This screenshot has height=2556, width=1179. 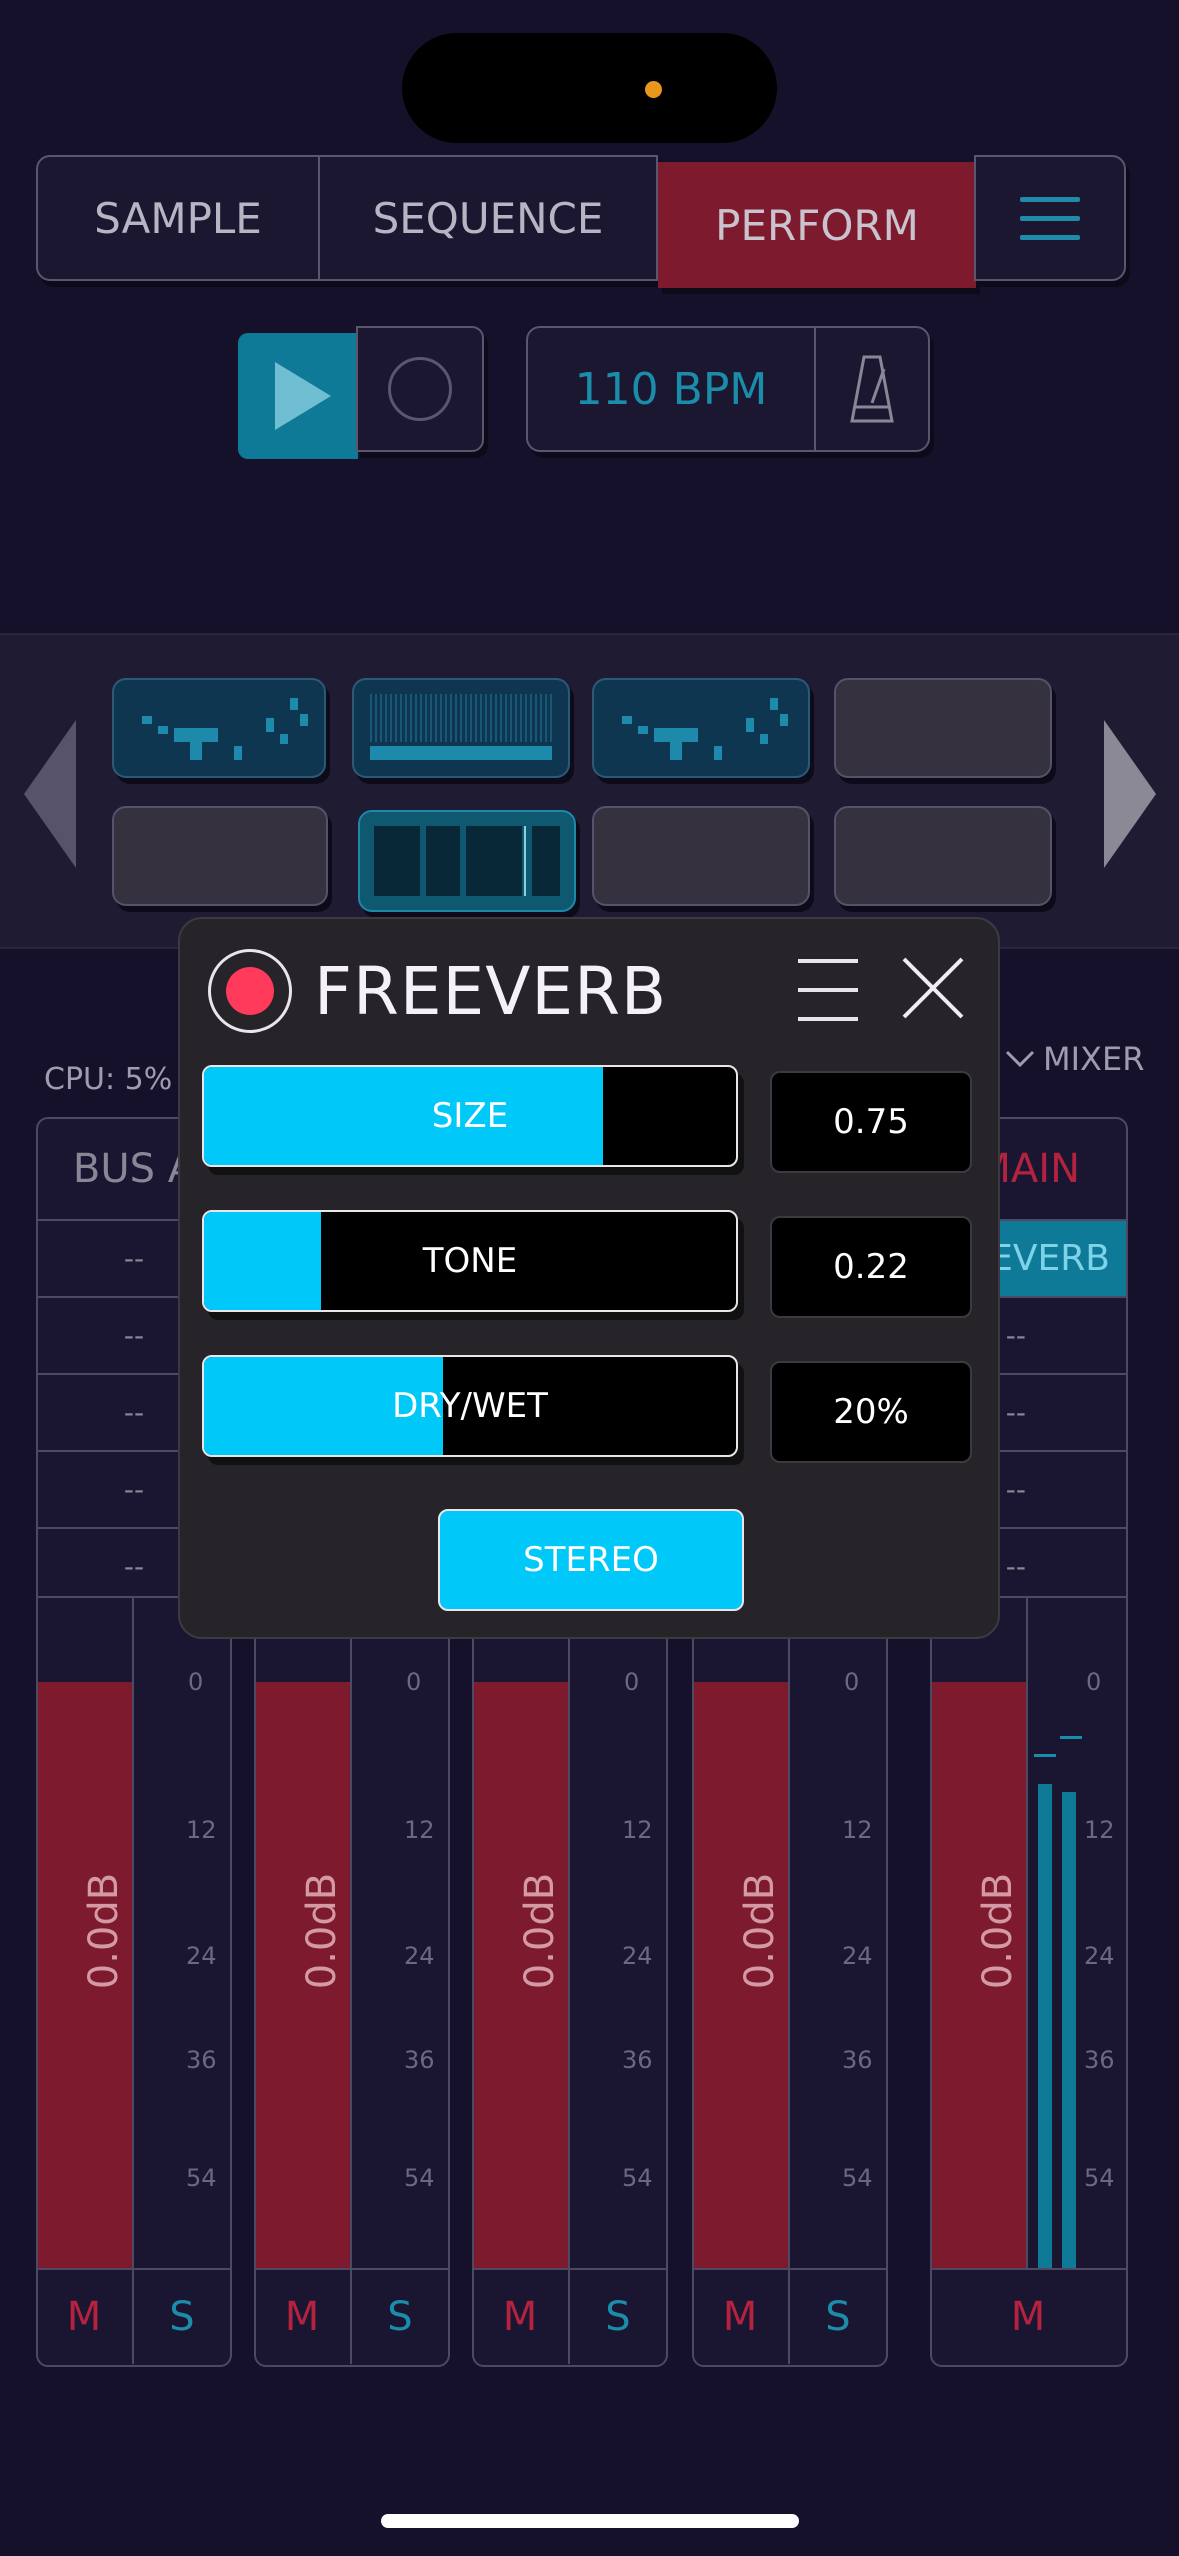 I want to click on record-icon, so click(x=420, y=389).